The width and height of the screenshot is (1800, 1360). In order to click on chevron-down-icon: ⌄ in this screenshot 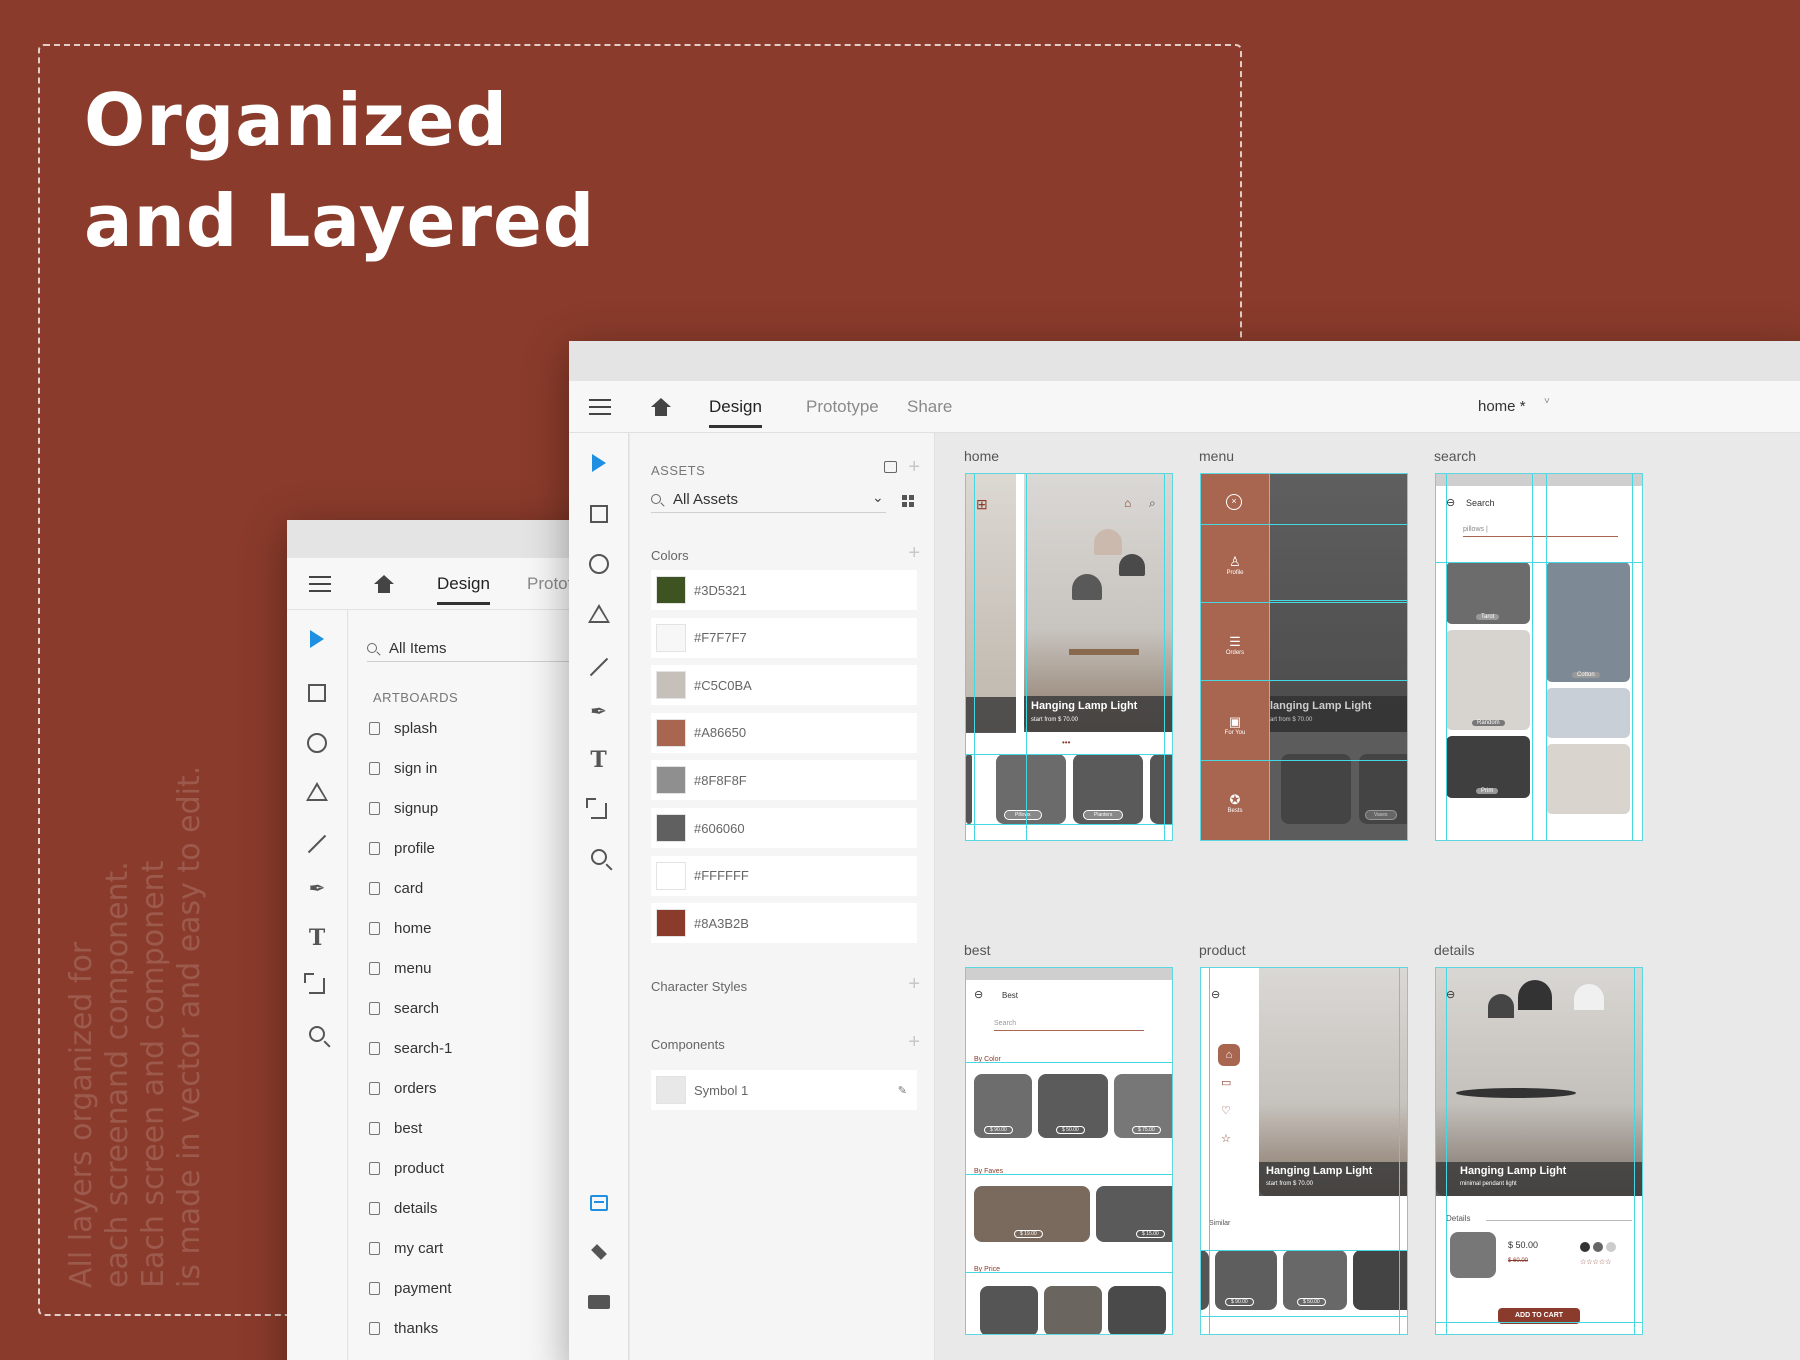, I will do `click(878, 497)`.